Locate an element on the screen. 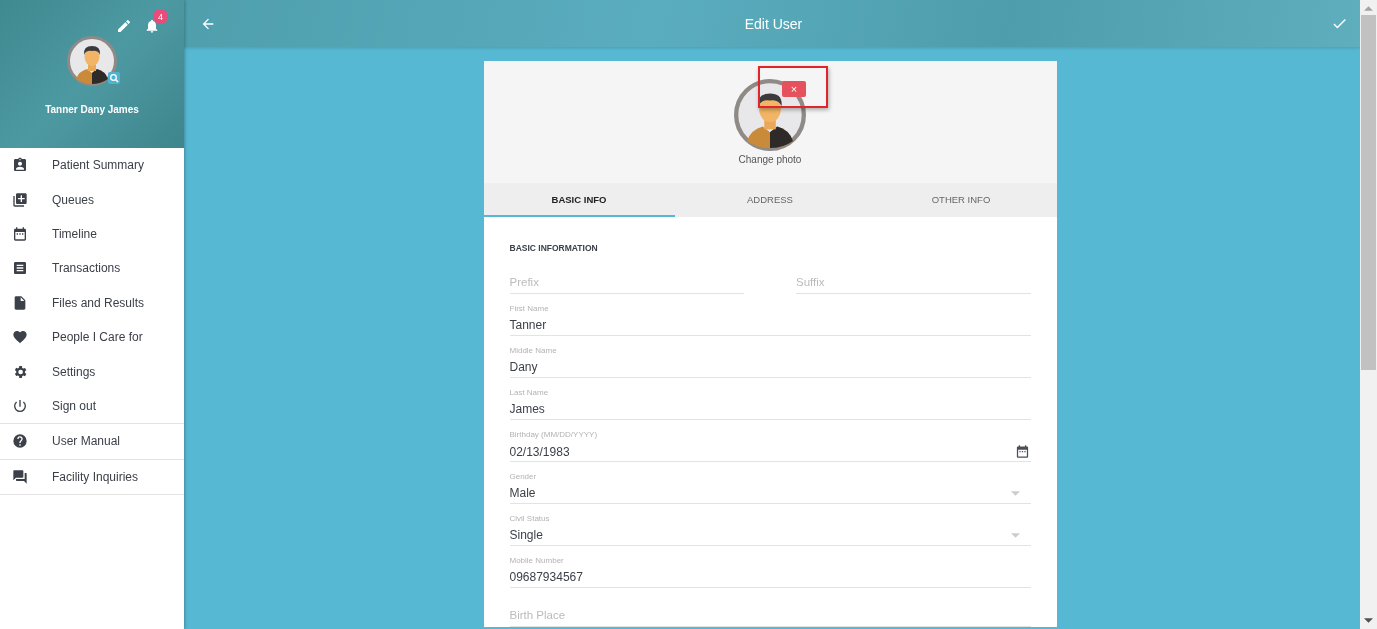 The height and width of the screenshot is (629, 1377). tab: BASIC INFO is located at coordinates (579, 200).